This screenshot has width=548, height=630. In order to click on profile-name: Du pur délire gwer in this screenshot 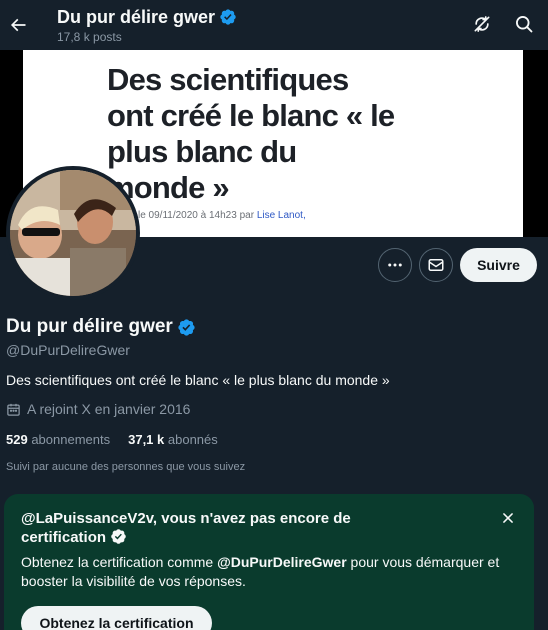, I will do `click(89, 326)`.